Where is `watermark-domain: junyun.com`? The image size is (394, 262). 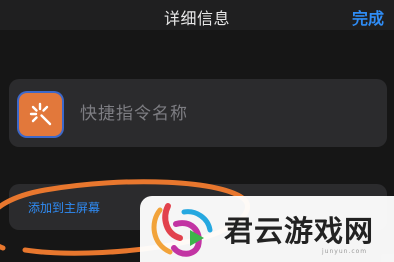
watermark-domain: junyun.com is located at coordinates (345, 251).